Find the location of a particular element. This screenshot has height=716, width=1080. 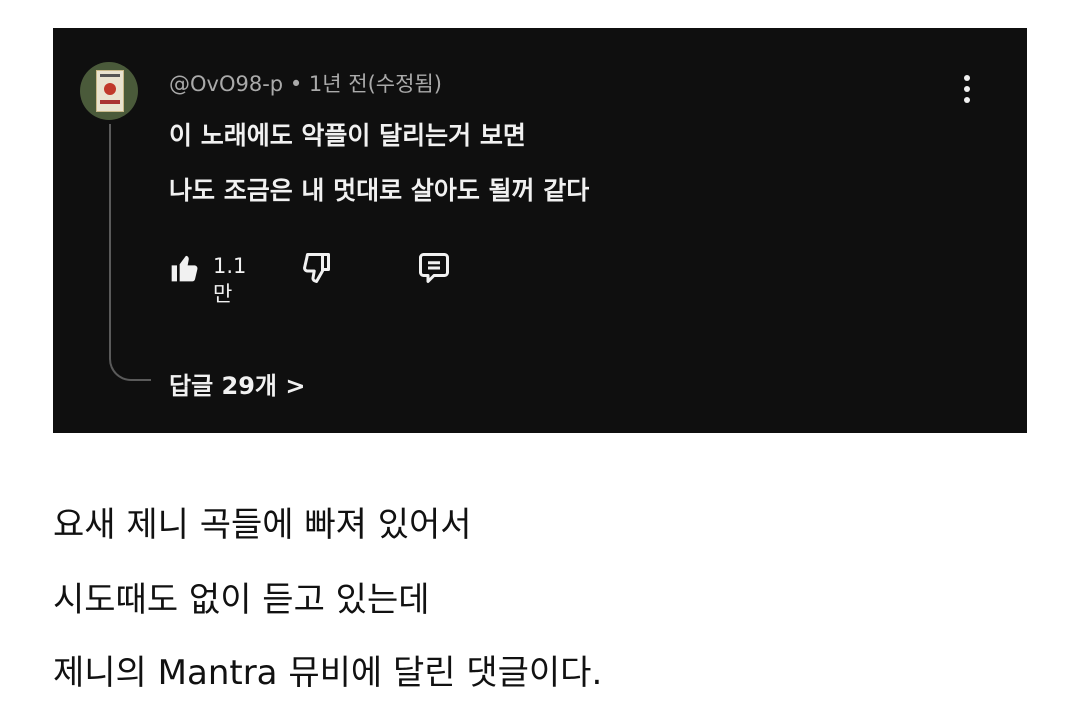

caption-line-2: 시도때도 없이 듣고 있는데 is located at coordinates (241, 600).